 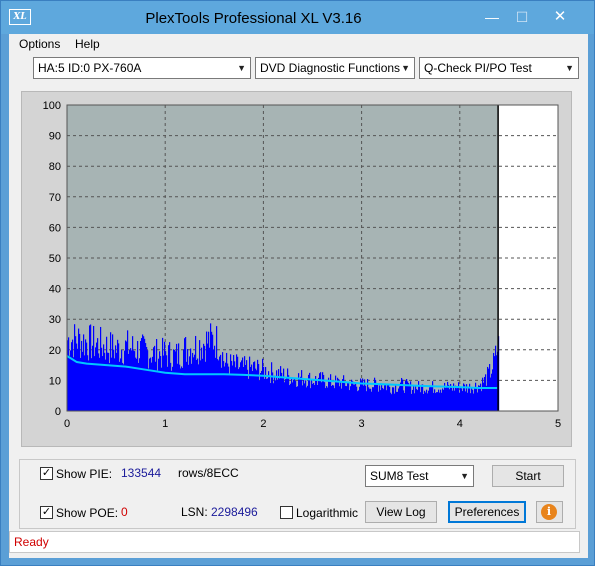 I want to click on preferences-button: Preferences, so click(x=487, y=512).